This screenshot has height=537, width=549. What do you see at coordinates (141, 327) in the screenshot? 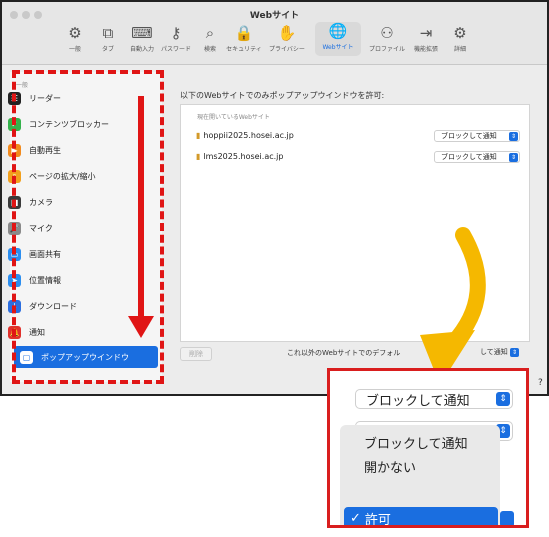
I see `annotation-arrow-head-icon` at bounding box center [141, 327].